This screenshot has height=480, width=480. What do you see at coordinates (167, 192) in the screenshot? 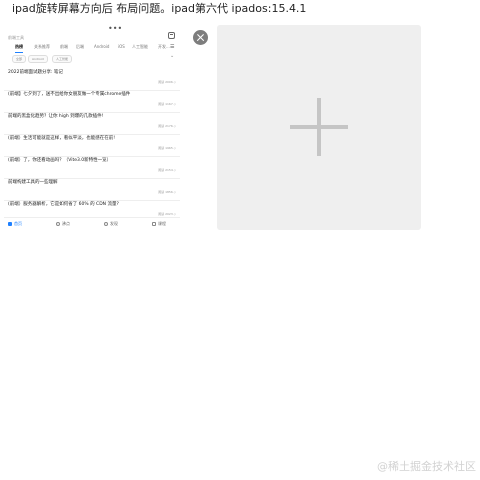
I see `item-meta: 阅读 1856 ◇` at bounding box center [167, 192].